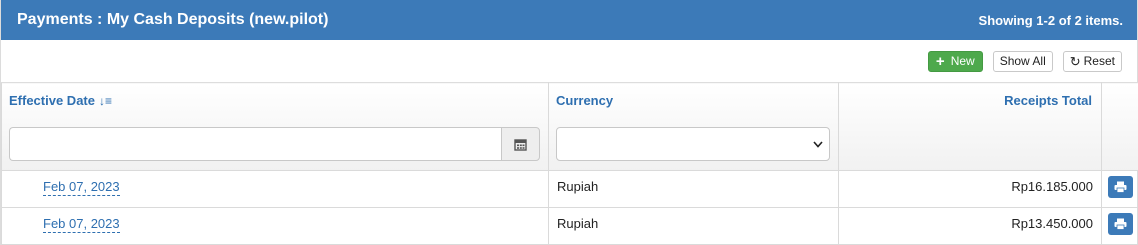 This screenshot has height=245, width=1138. What do you see at coordinates (818, 144) in the screenshot?
I see `chevron-down-icon` at bounding box center [818, 144].